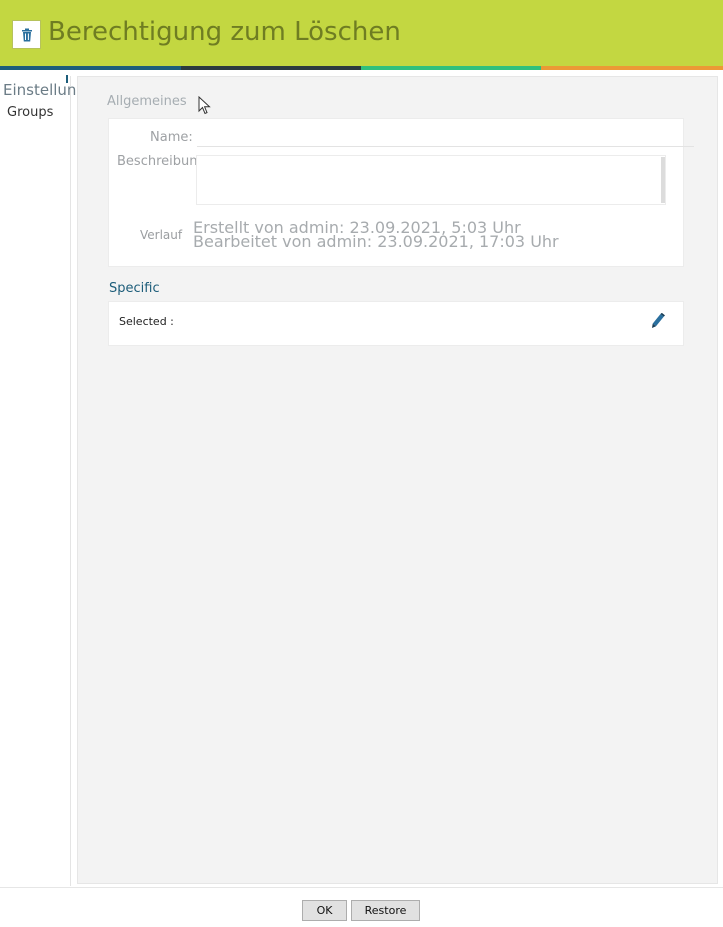 Image resolution: width=723 pixels, height=927 pixels. I want to click on window-title: Berechtigung zum Löschen, so click(224, 32).